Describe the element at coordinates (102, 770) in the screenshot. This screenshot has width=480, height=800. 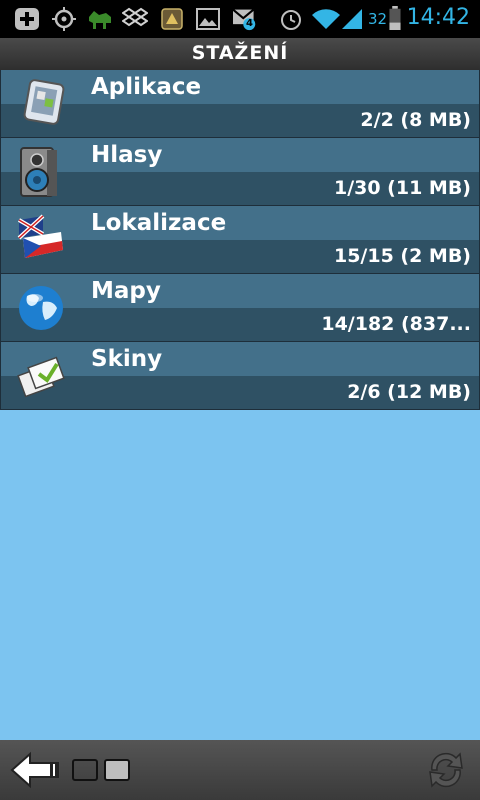
I see `window-switch-icon` at that location.